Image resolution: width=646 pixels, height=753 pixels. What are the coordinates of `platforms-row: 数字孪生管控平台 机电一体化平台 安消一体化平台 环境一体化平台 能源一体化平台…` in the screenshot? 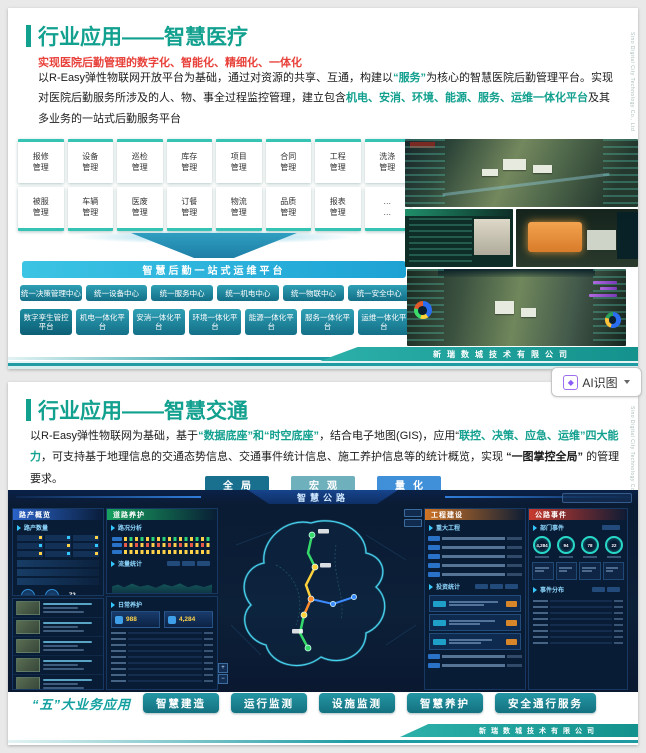 It's located at (215, 322).